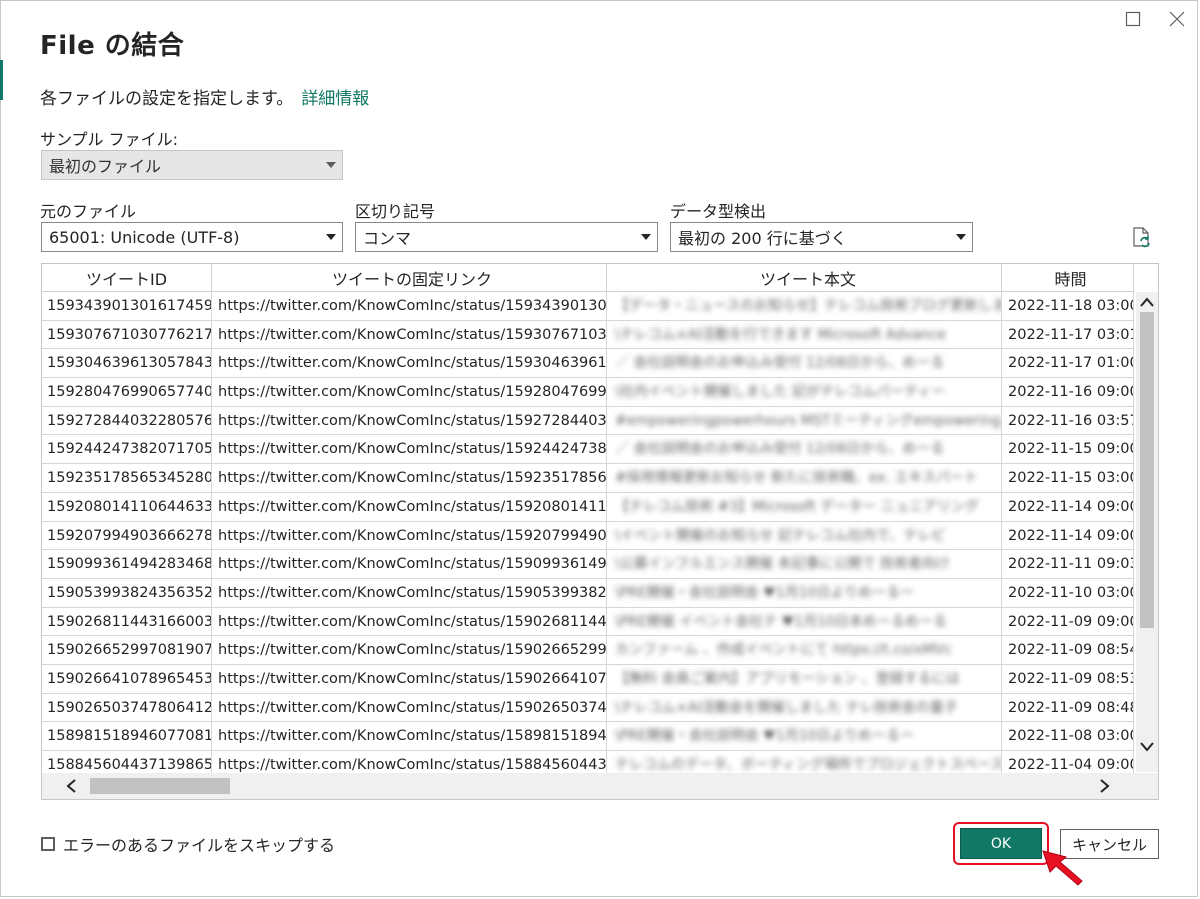 The height and width of the screenshot is (899, 1200). What do you see at coordinates (765, 592) in the screenshot?
I see `tweet-text-blurred: \PRE開催・会社説明会 ♥1月10日よりめーるー` at bounding box center [765, 592].